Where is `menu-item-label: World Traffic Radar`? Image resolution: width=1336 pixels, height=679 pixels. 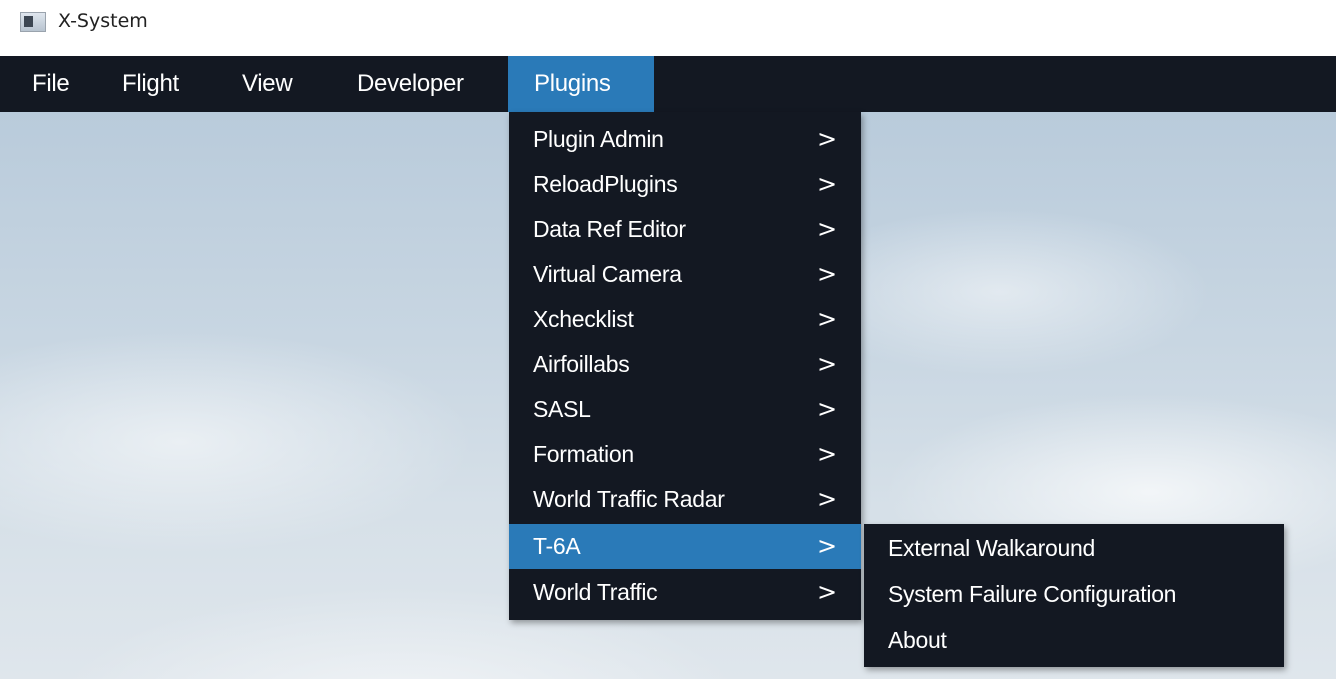 menu-item-label: World Traffic Radar is located at coordinates (629, 499).